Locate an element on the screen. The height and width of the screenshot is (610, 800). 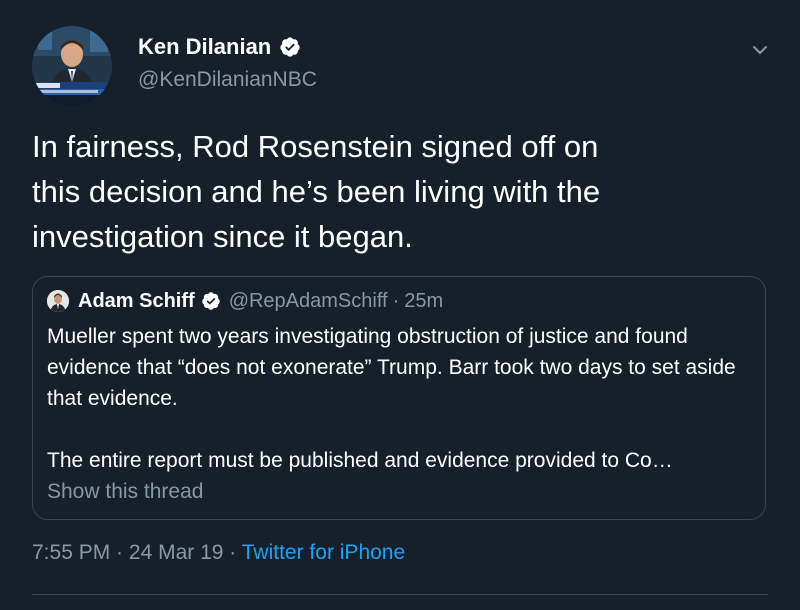
author-name: Ken Dilanian is located at coordinates (204, 47).